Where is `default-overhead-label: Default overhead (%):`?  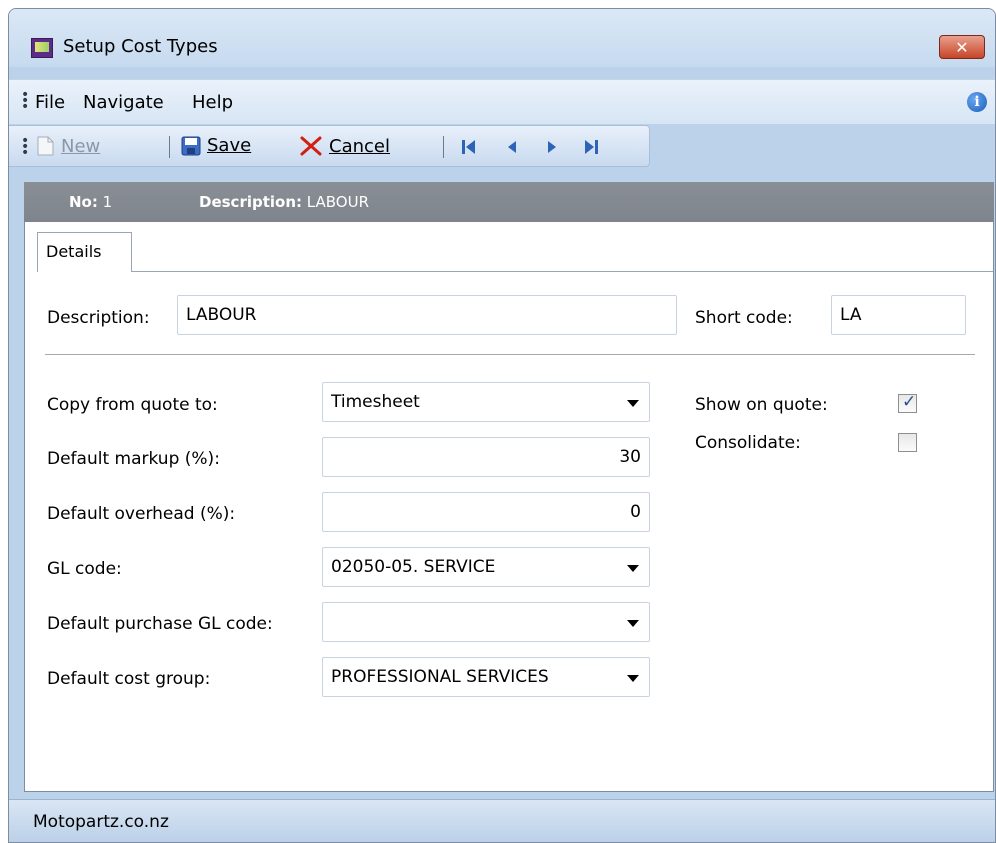
default-overhead-label: Default overhead (%): is located at coordinates (141, 514).